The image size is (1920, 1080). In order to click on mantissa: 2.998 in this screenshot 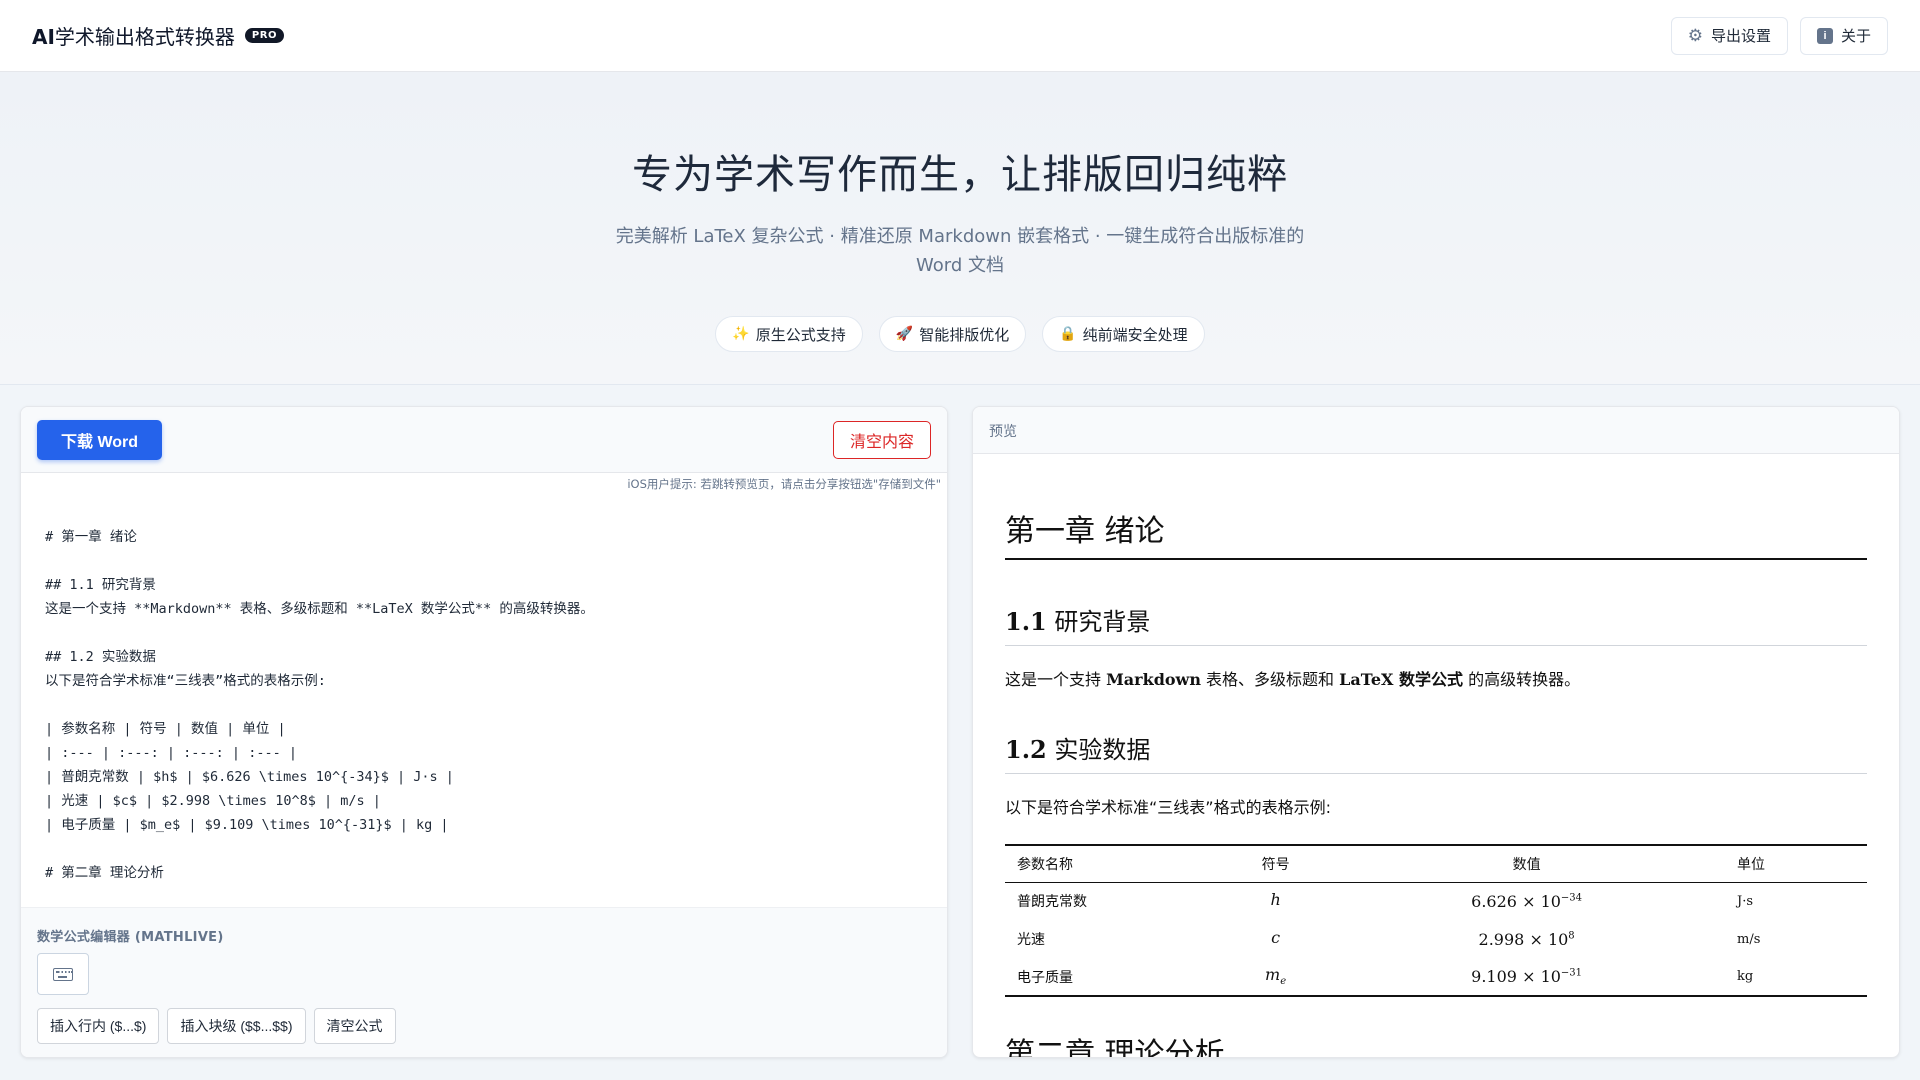, I will do `click(1501, 939)`.